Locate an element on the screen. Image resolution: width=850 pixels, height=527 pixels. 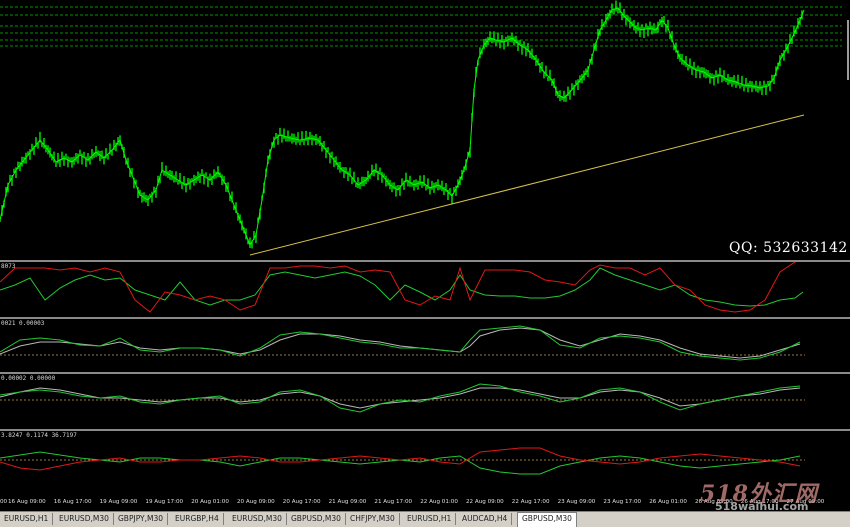
time-axis-label: 23 Aug 09:00 is located at coordinates (576, 502).